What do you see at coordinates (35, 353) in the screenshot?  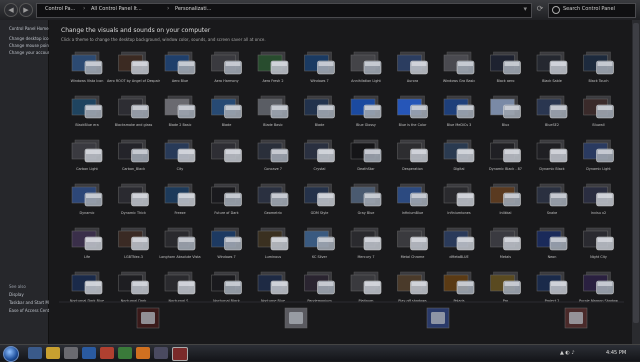 I see `ie-icon` at bounding box center [35, 353].